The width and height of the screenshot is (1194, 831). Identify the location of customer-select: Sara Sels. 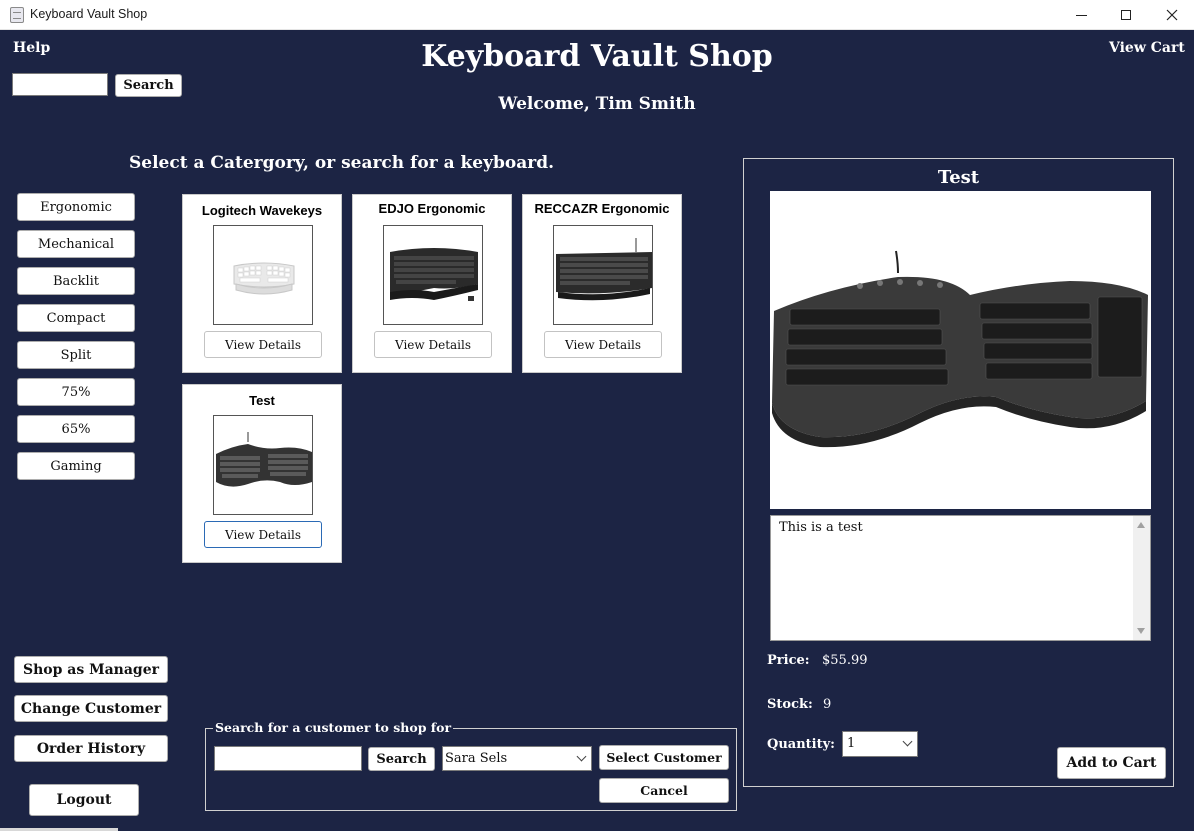
(517, 758).